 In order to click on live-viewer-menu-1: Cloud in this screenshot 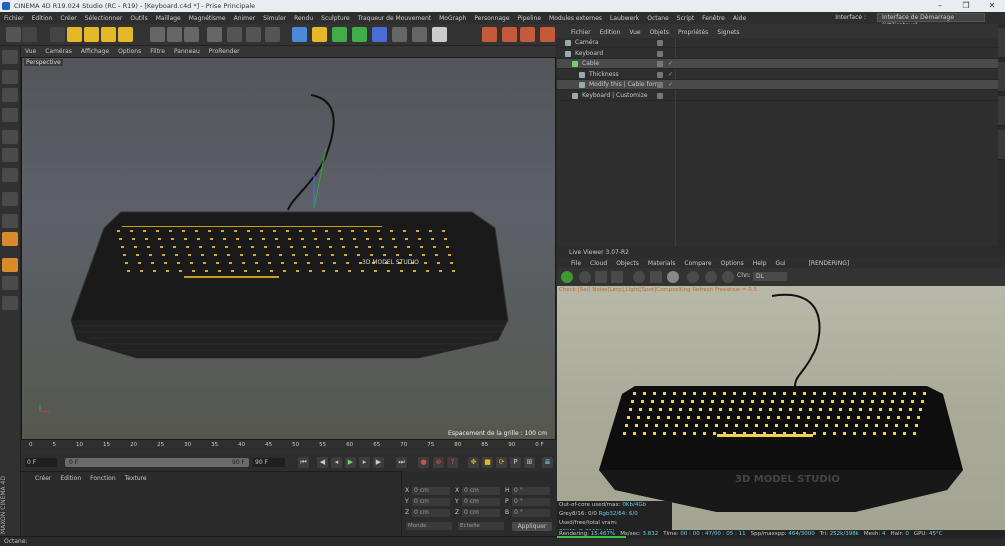, I will do `click(598, 263)`.